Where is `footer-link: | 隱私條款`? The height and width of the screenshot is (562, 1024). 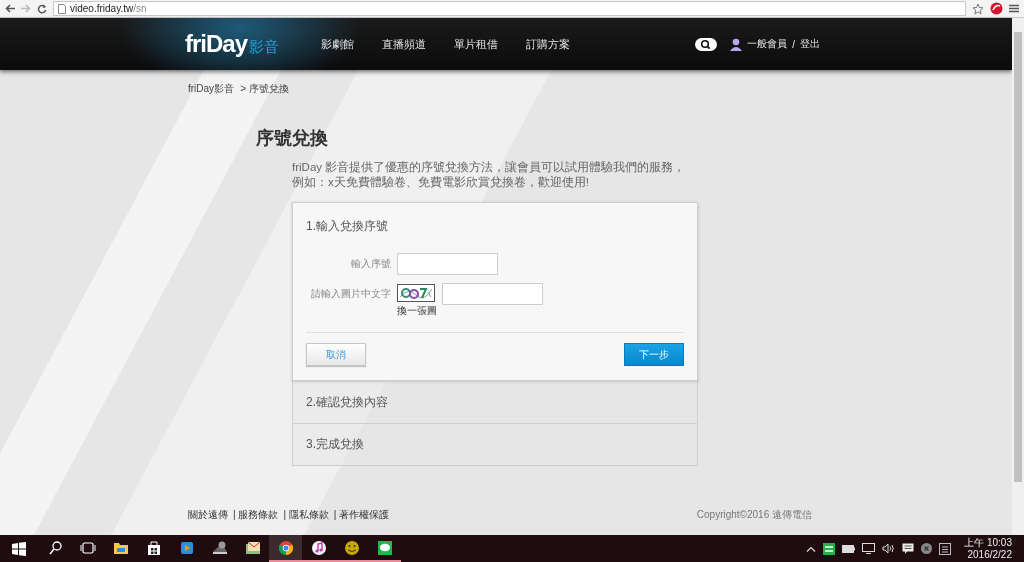 footer-link: | 隱私條款 is located at coordinates (306, 515).